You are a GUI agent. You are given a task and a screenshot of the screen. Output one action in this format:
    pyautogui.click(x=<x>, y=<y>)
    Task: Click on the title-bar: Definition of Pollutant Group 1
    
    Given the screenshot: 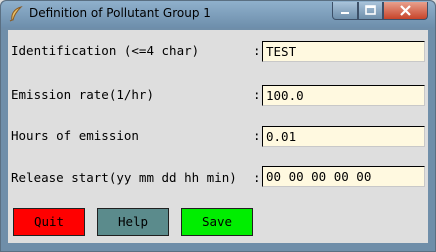 What is the action you would take?
    pyautogui.click(x=218, y=14)
    